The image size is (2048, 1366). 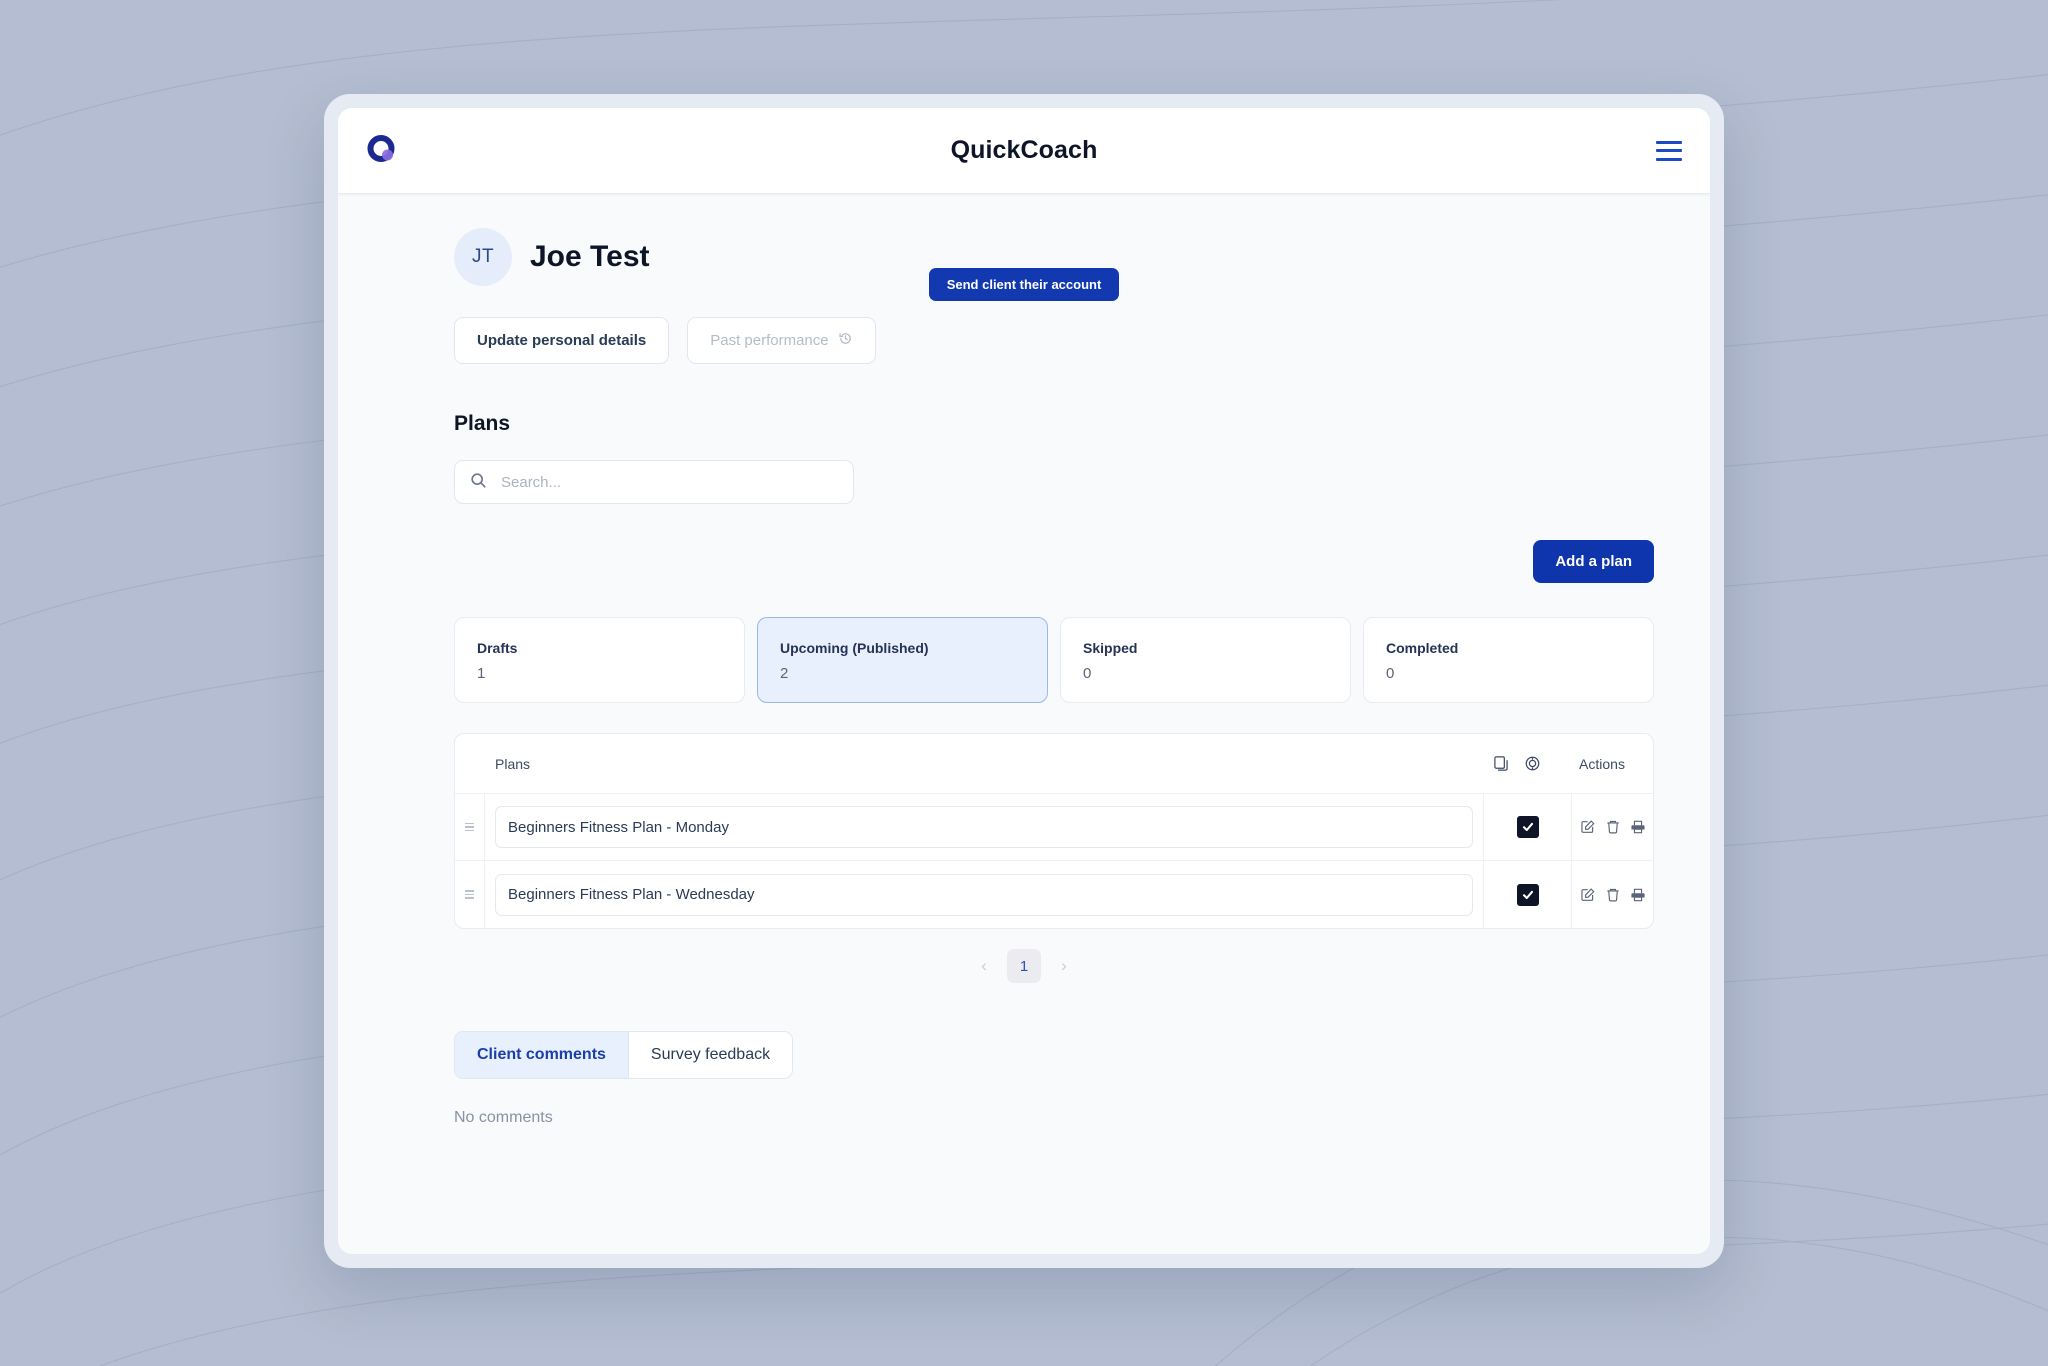 What do you see at coordinates (1064, 966) in the screenshot?
I see `chevron-right-icon: ›` at bounding box center [1064, 966].